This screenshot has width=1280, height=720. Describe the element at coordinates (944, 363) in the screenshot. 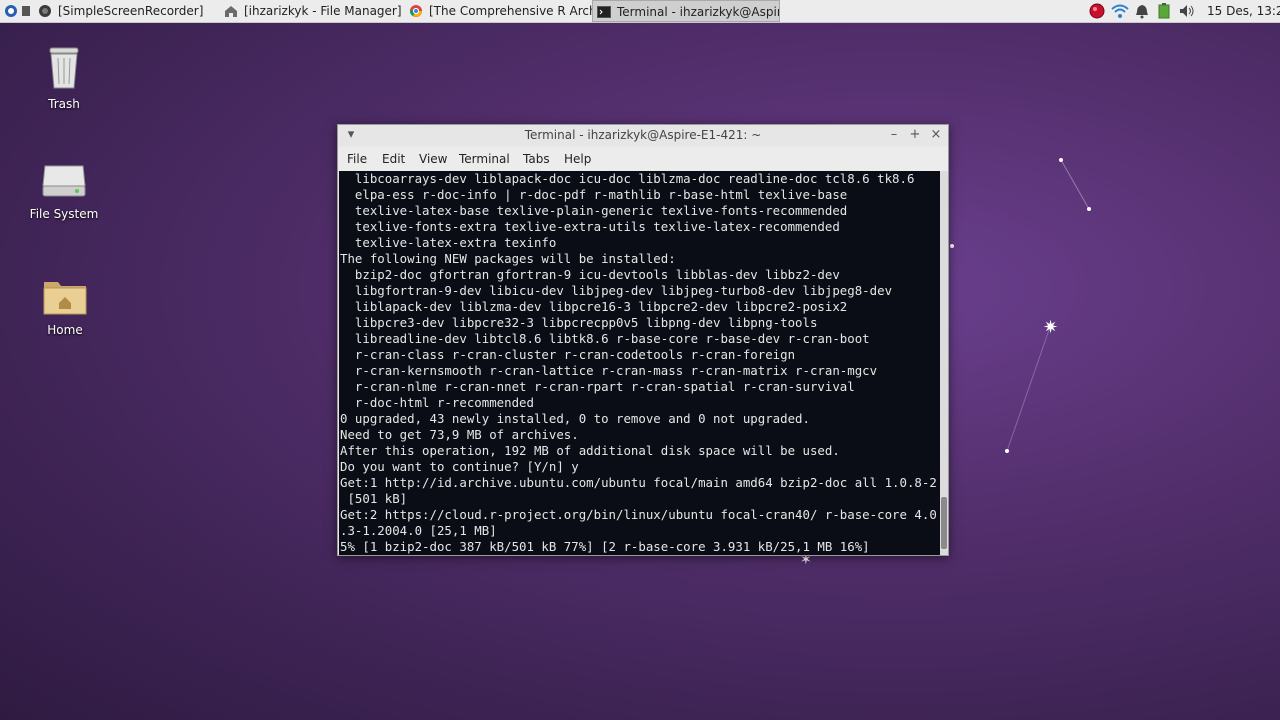

I see `terminal-scrollbar` at that location.